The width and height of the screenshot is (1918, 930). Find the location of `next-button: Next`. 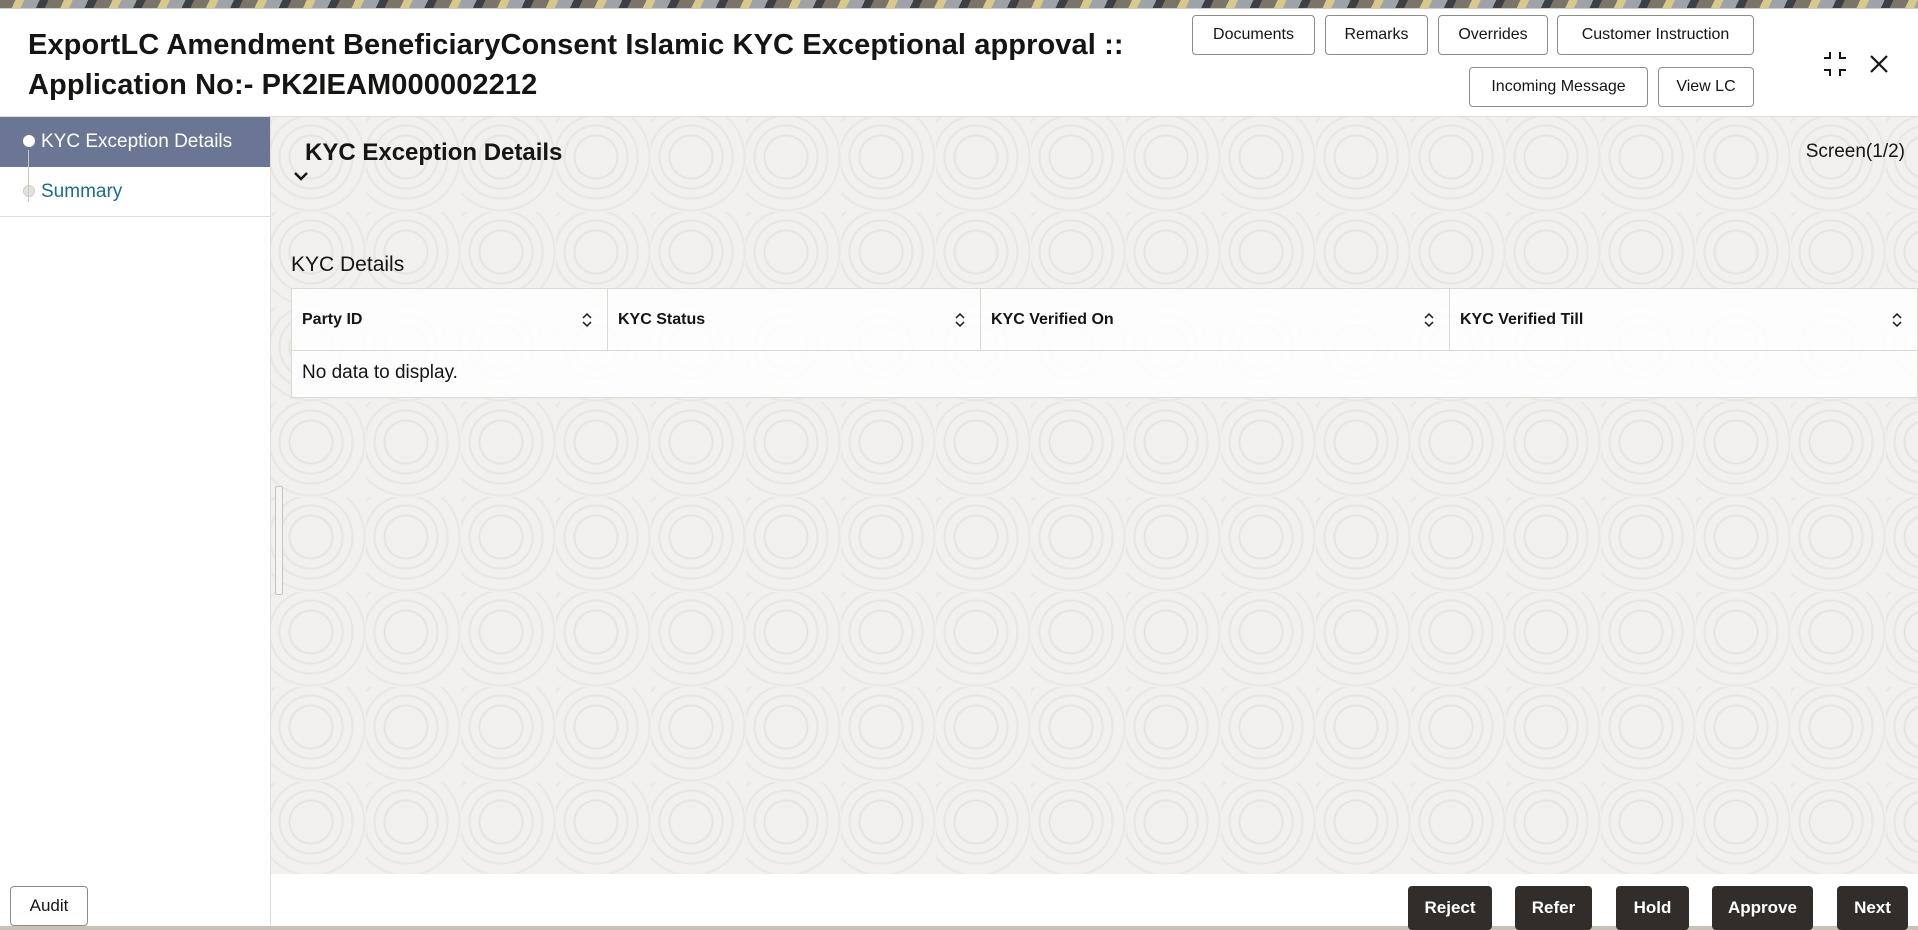

next-button: Next is located at coordinates (1872, 908).